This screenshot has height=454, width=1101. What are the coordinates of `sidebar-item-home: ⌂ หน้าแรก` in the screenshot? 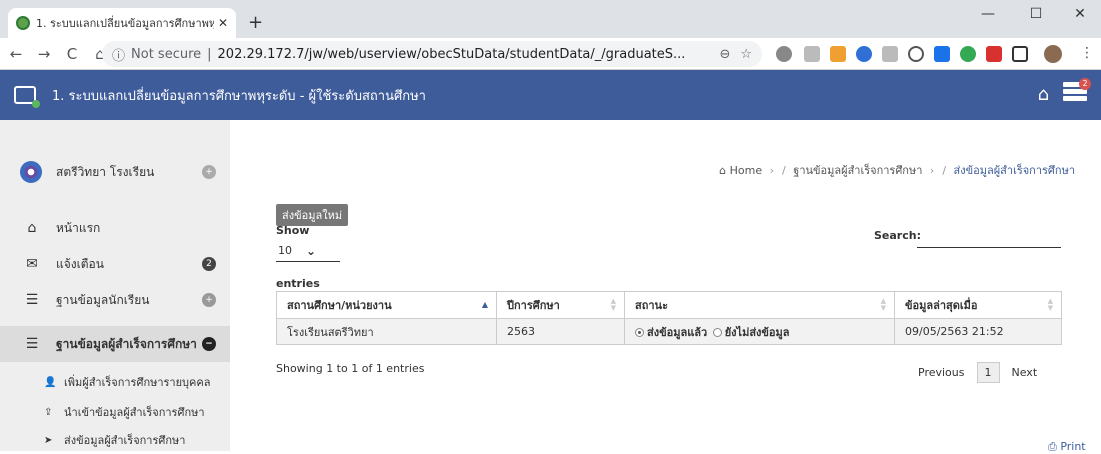 It's located at (115, 228).